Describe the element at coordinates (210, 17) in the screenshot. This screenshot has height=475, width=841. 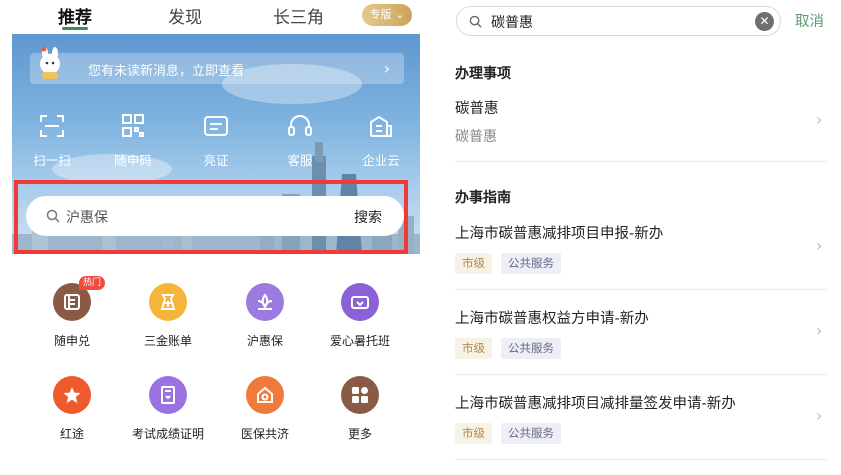
I see `top-tab-bar: 推荐 发现 长三角 专版 ⌄` at that location.